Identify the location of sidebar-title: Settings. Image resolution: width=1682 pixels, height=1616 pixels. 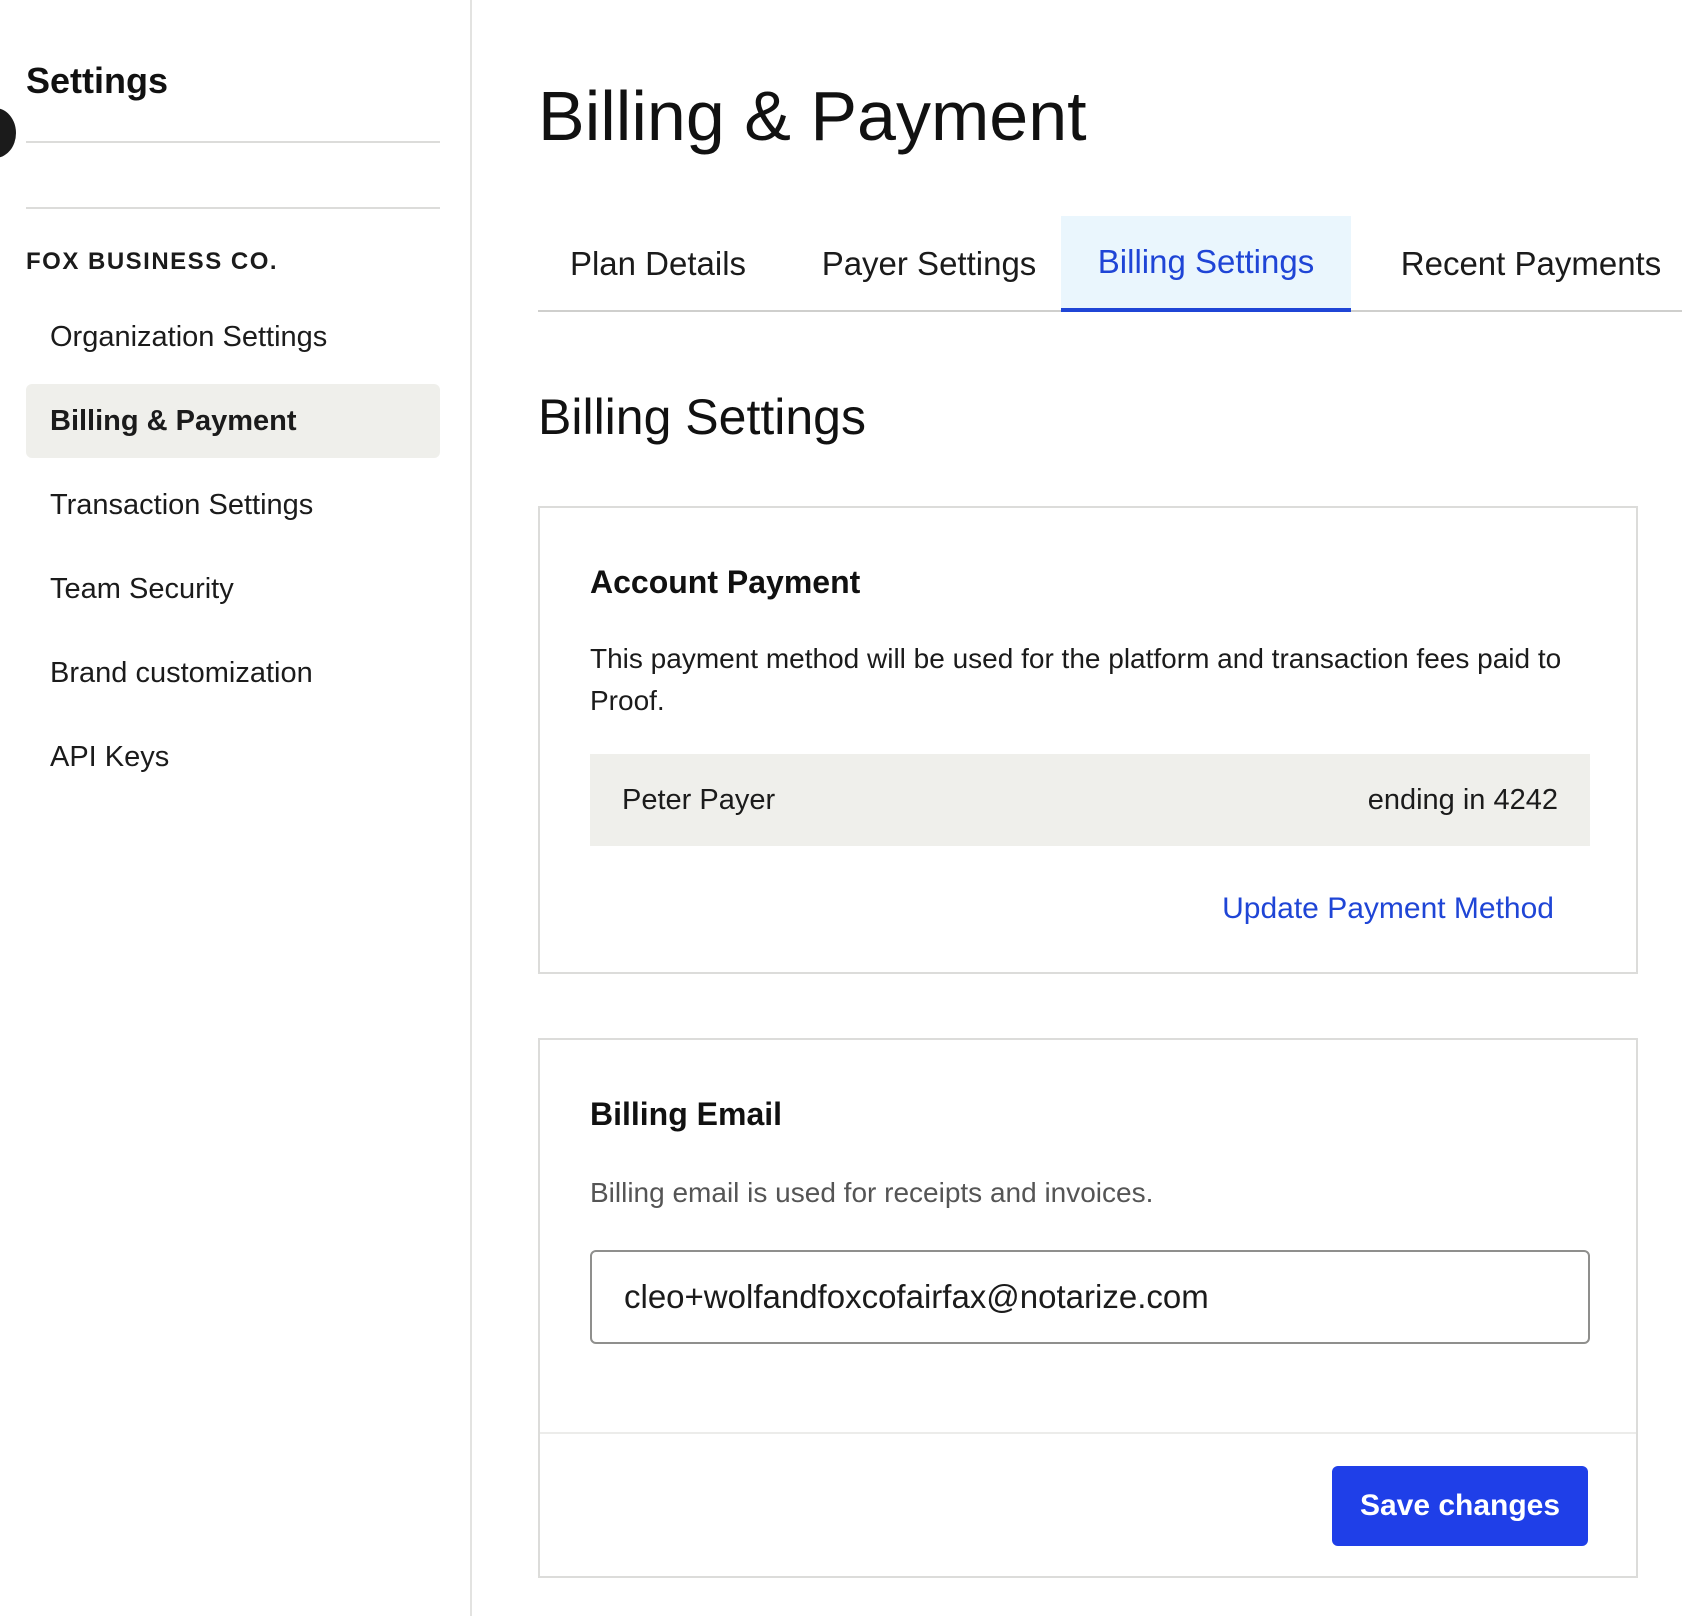
(97, 80).